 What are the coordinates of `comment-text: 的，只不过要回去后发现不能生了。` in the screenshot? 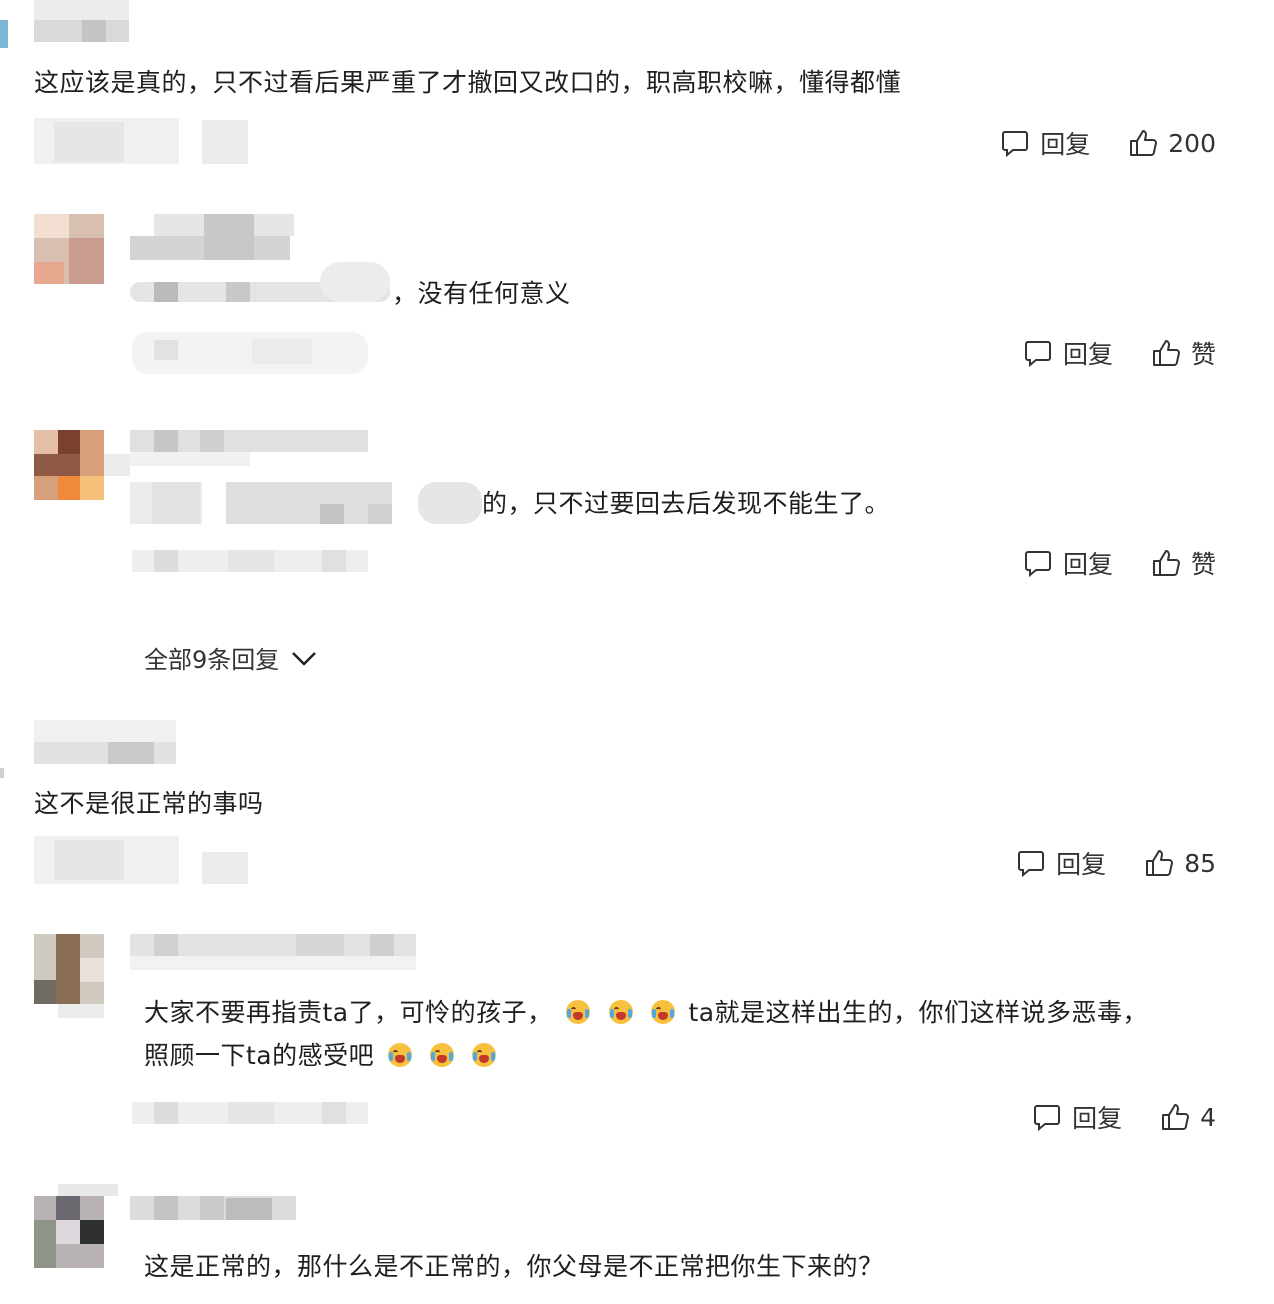 It's located at (686, 503).